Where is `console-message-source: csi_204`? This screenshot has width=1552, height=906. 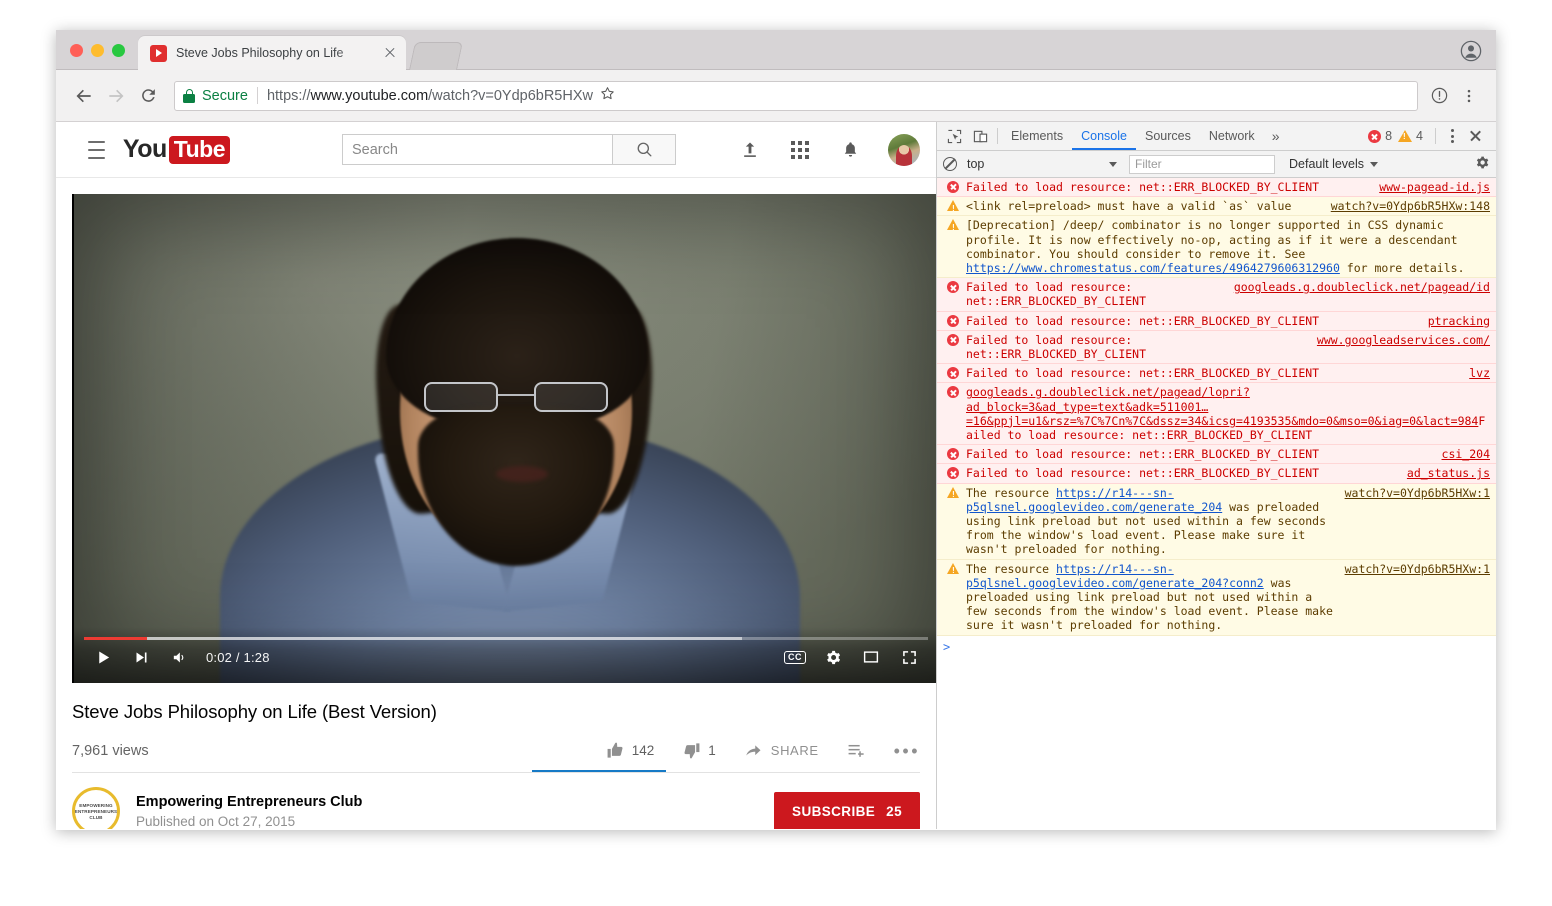 console-message-source: csi_204 is located at coordinates (1466, 454).